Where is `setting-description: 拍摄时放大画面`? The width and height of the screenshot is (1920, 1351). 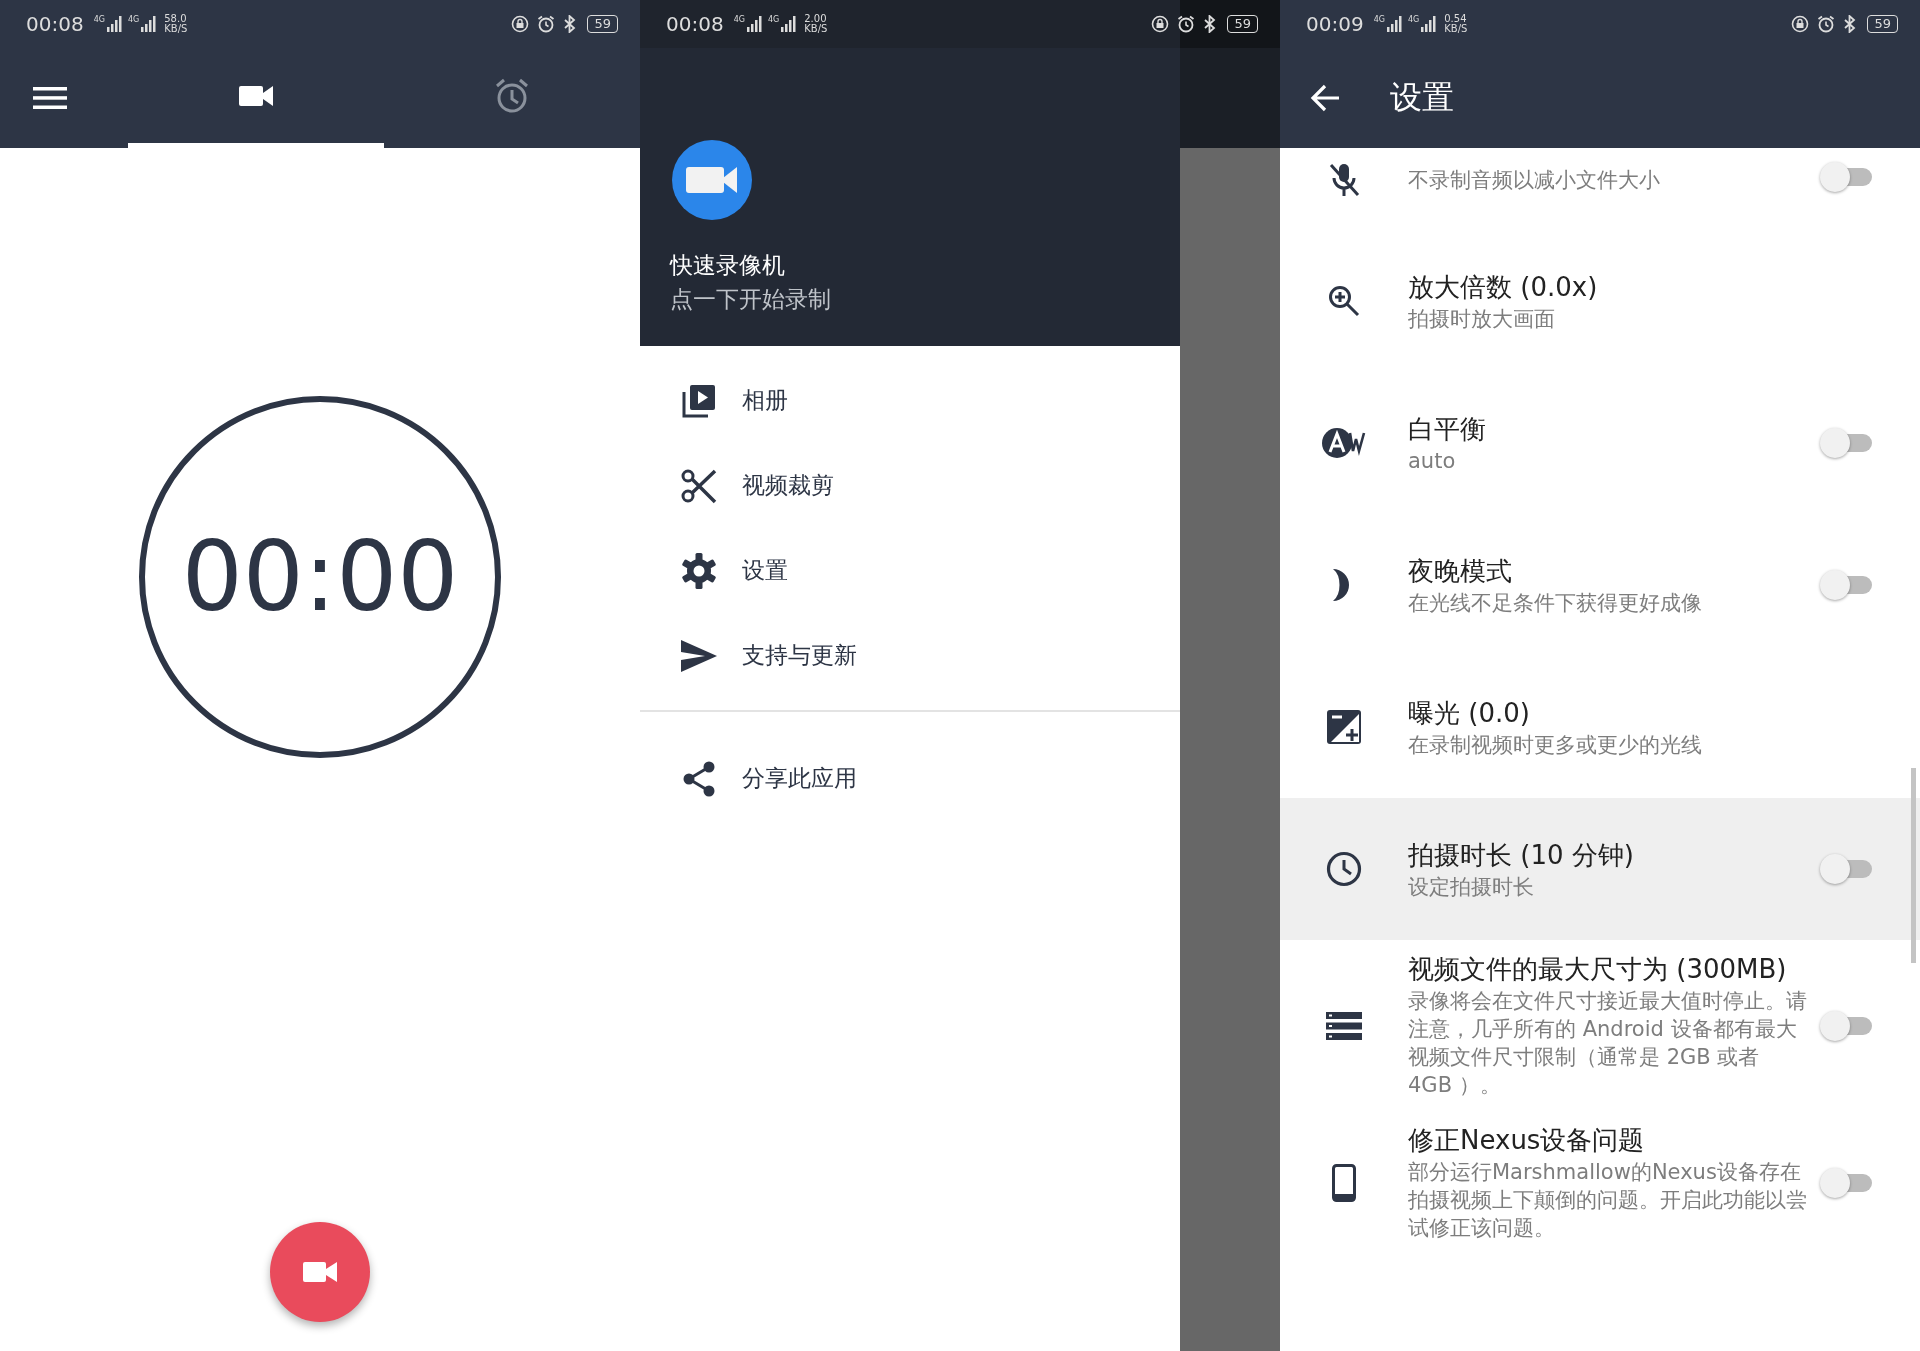
setting-description: 拍摄时放大画面 is located at coordinates (1482, 319).